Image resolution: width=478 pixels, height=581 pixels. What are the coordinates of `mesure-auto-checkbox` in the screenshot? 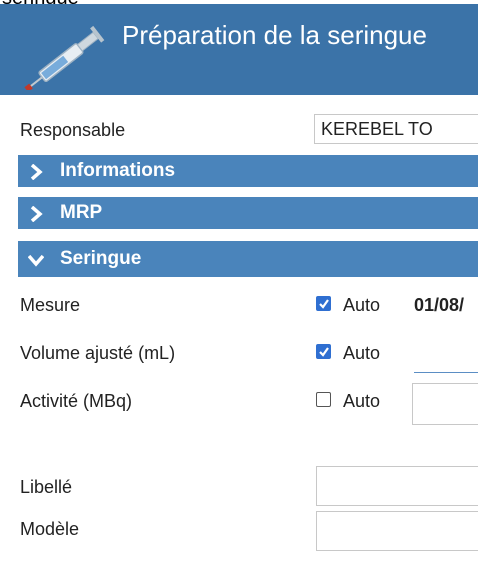 It's located at (323, 303).